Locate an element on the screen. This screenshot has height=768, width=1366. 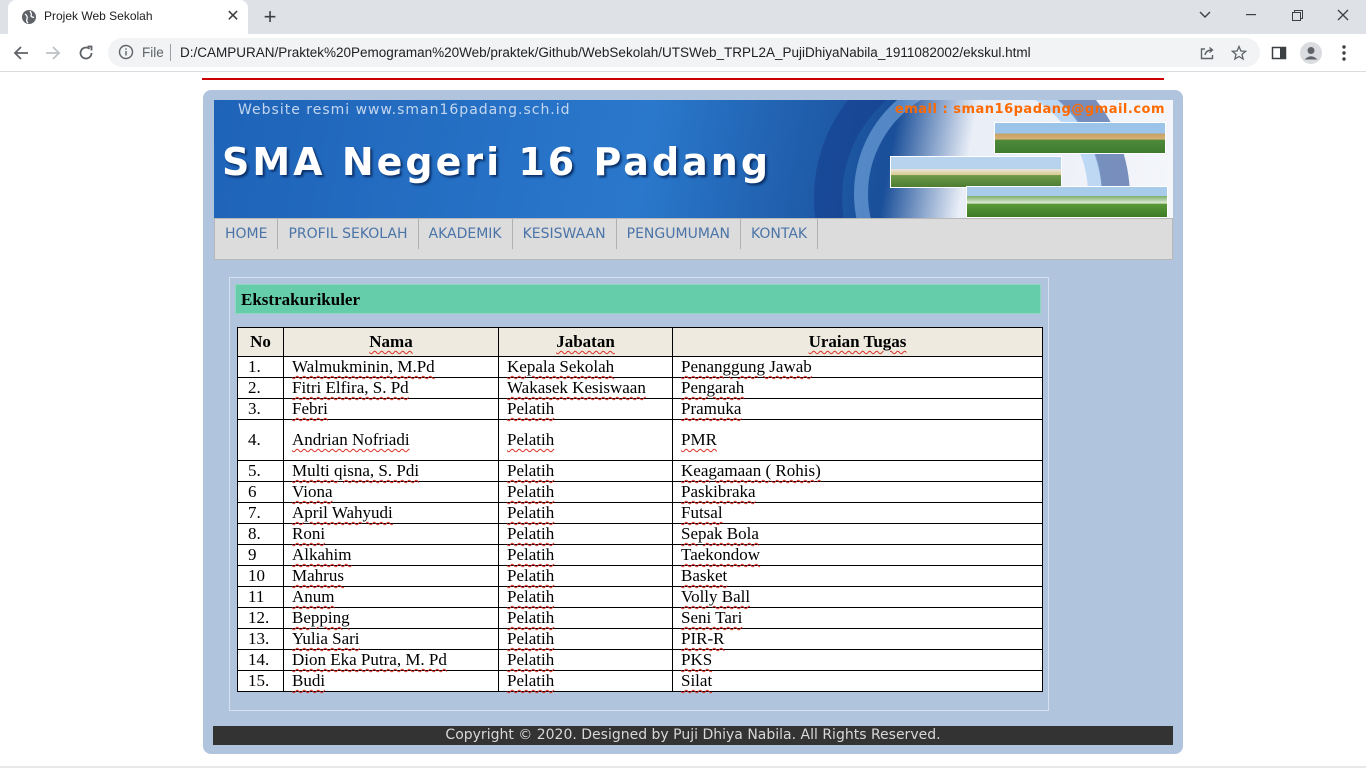
nav-kontak: KONTAK is located at coordinates (780, 234).